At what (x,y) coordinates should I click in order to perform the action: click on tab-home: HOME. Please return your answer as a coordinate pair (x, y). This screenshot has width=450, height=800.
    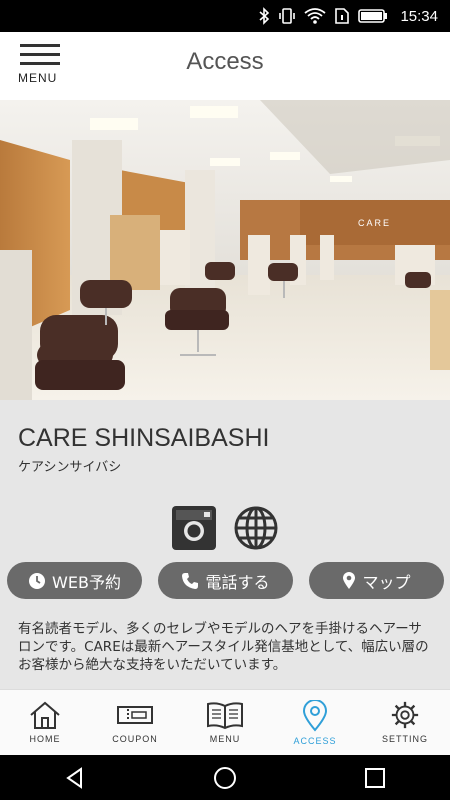
    Looking at the image, I should click on (45, 723).